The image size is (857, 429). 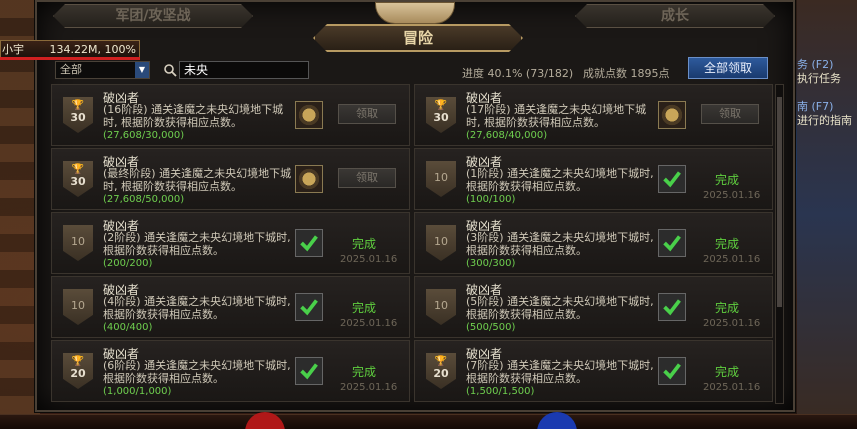 I want to click on achievement-description: (7阶段) 通关逢魔之未央幻境地下城时, 根据阶数获得相应点数。, so click(x=560, y=372).